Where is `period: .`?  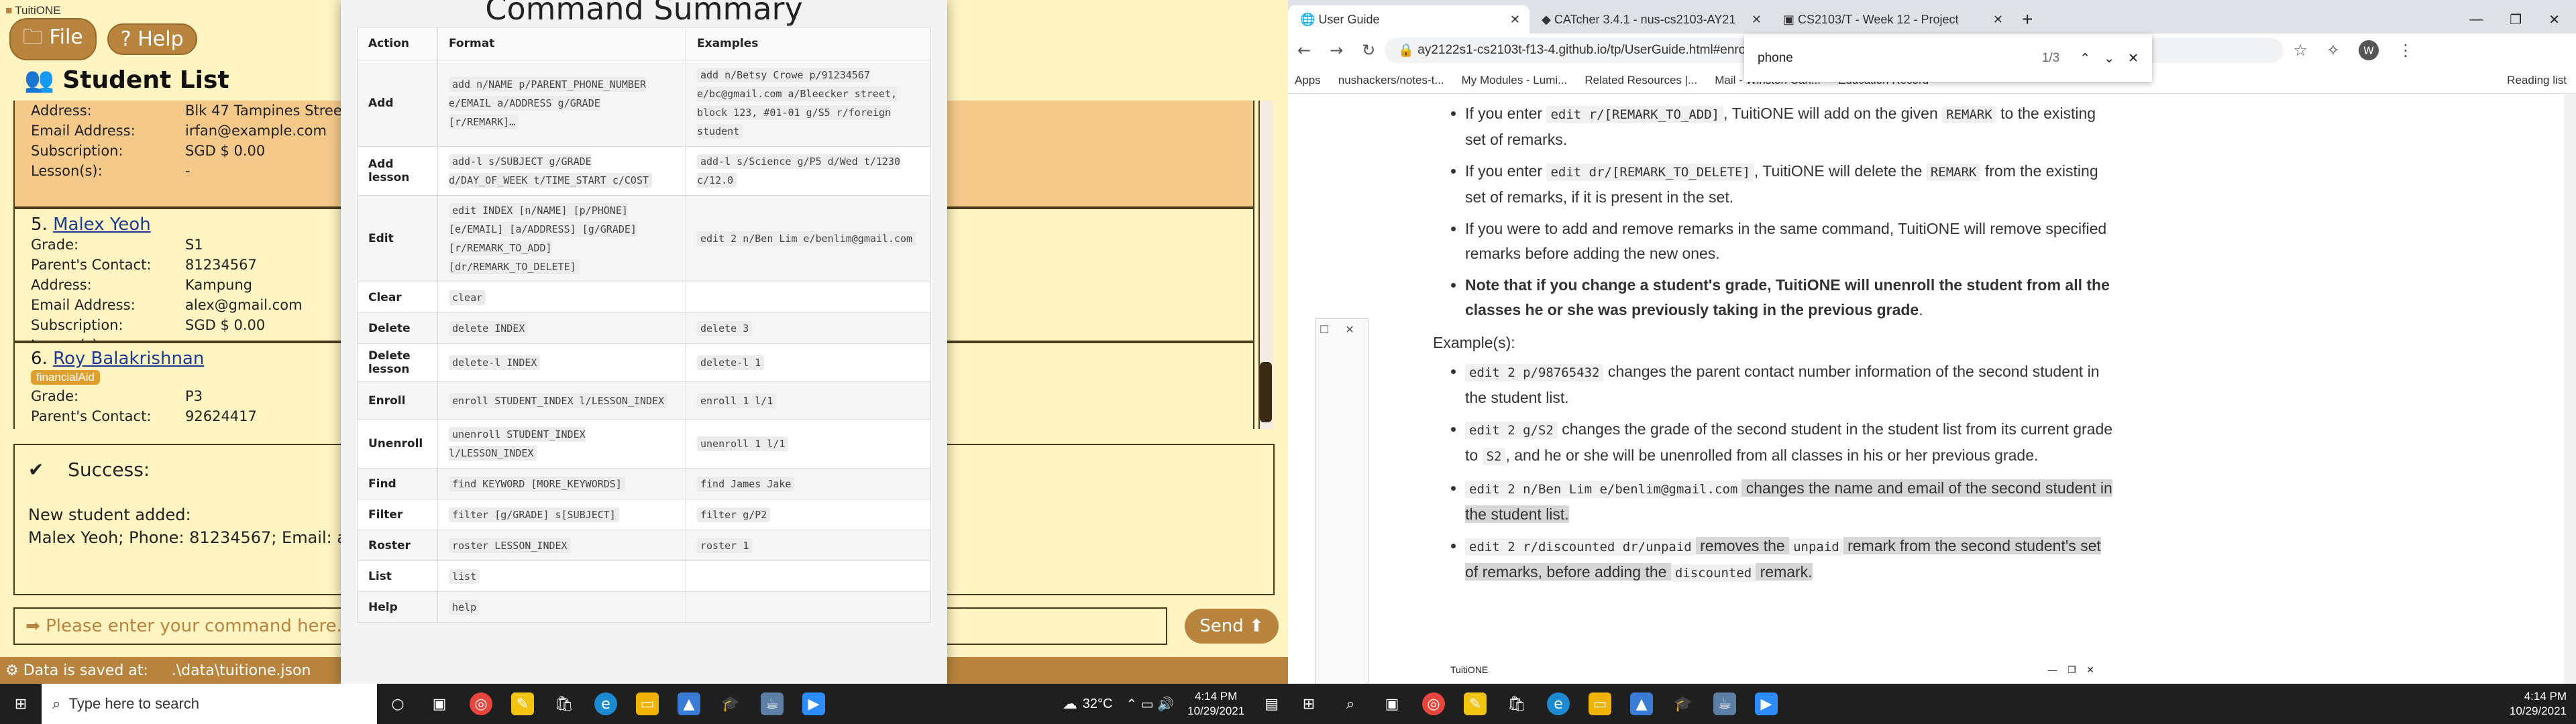 period: . is located at coordinates (1921, 309).